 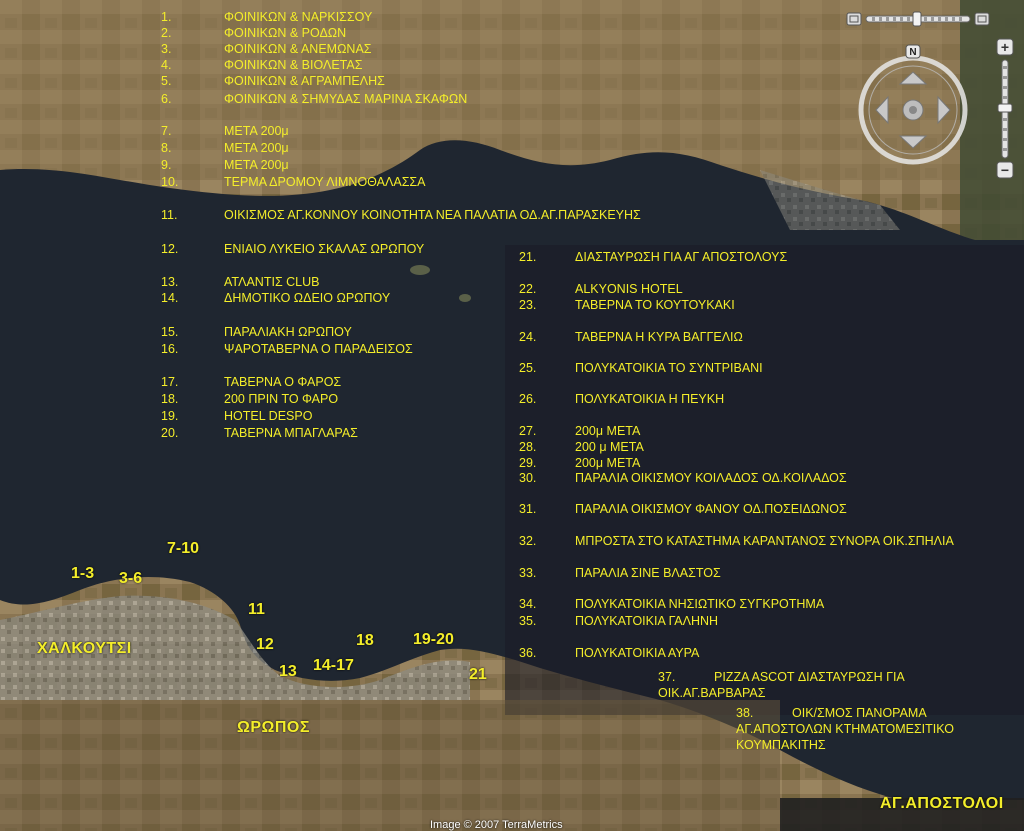 I want to click on legend-text: ΤΑΒΕΡΝΑ Η ΚΥΡΑ ΒΑΓΓΕΛΙΩ, so click(x=659, y=337).